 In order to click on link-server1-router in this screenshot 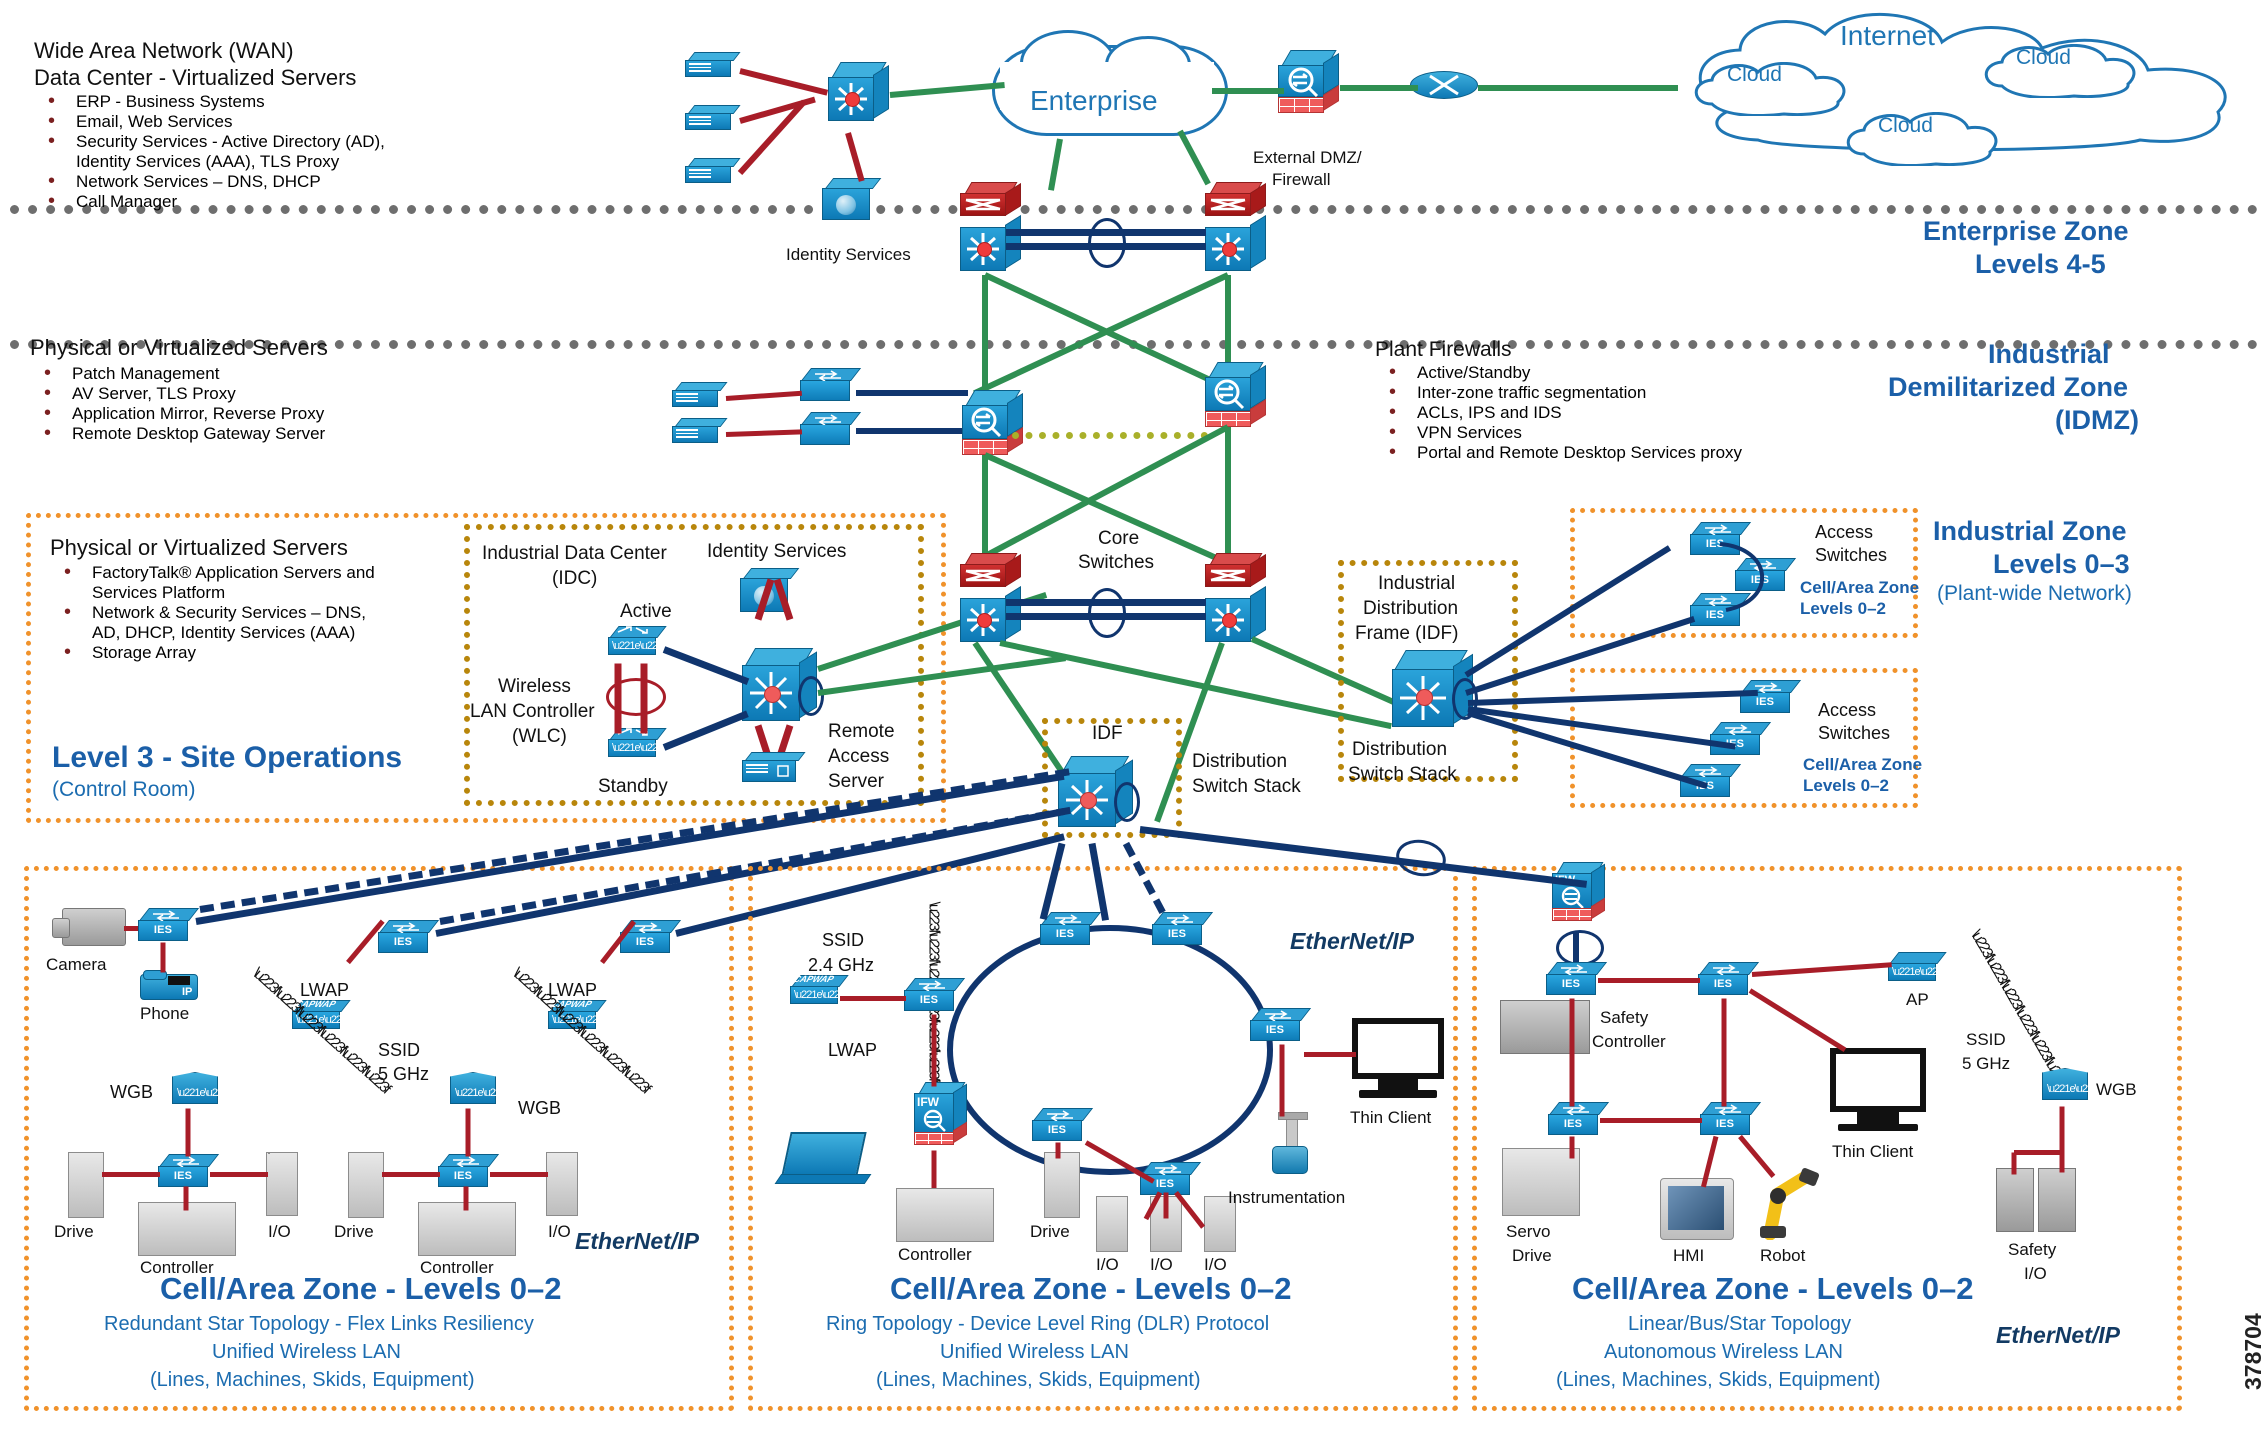, I will do `click(784, 82)`.